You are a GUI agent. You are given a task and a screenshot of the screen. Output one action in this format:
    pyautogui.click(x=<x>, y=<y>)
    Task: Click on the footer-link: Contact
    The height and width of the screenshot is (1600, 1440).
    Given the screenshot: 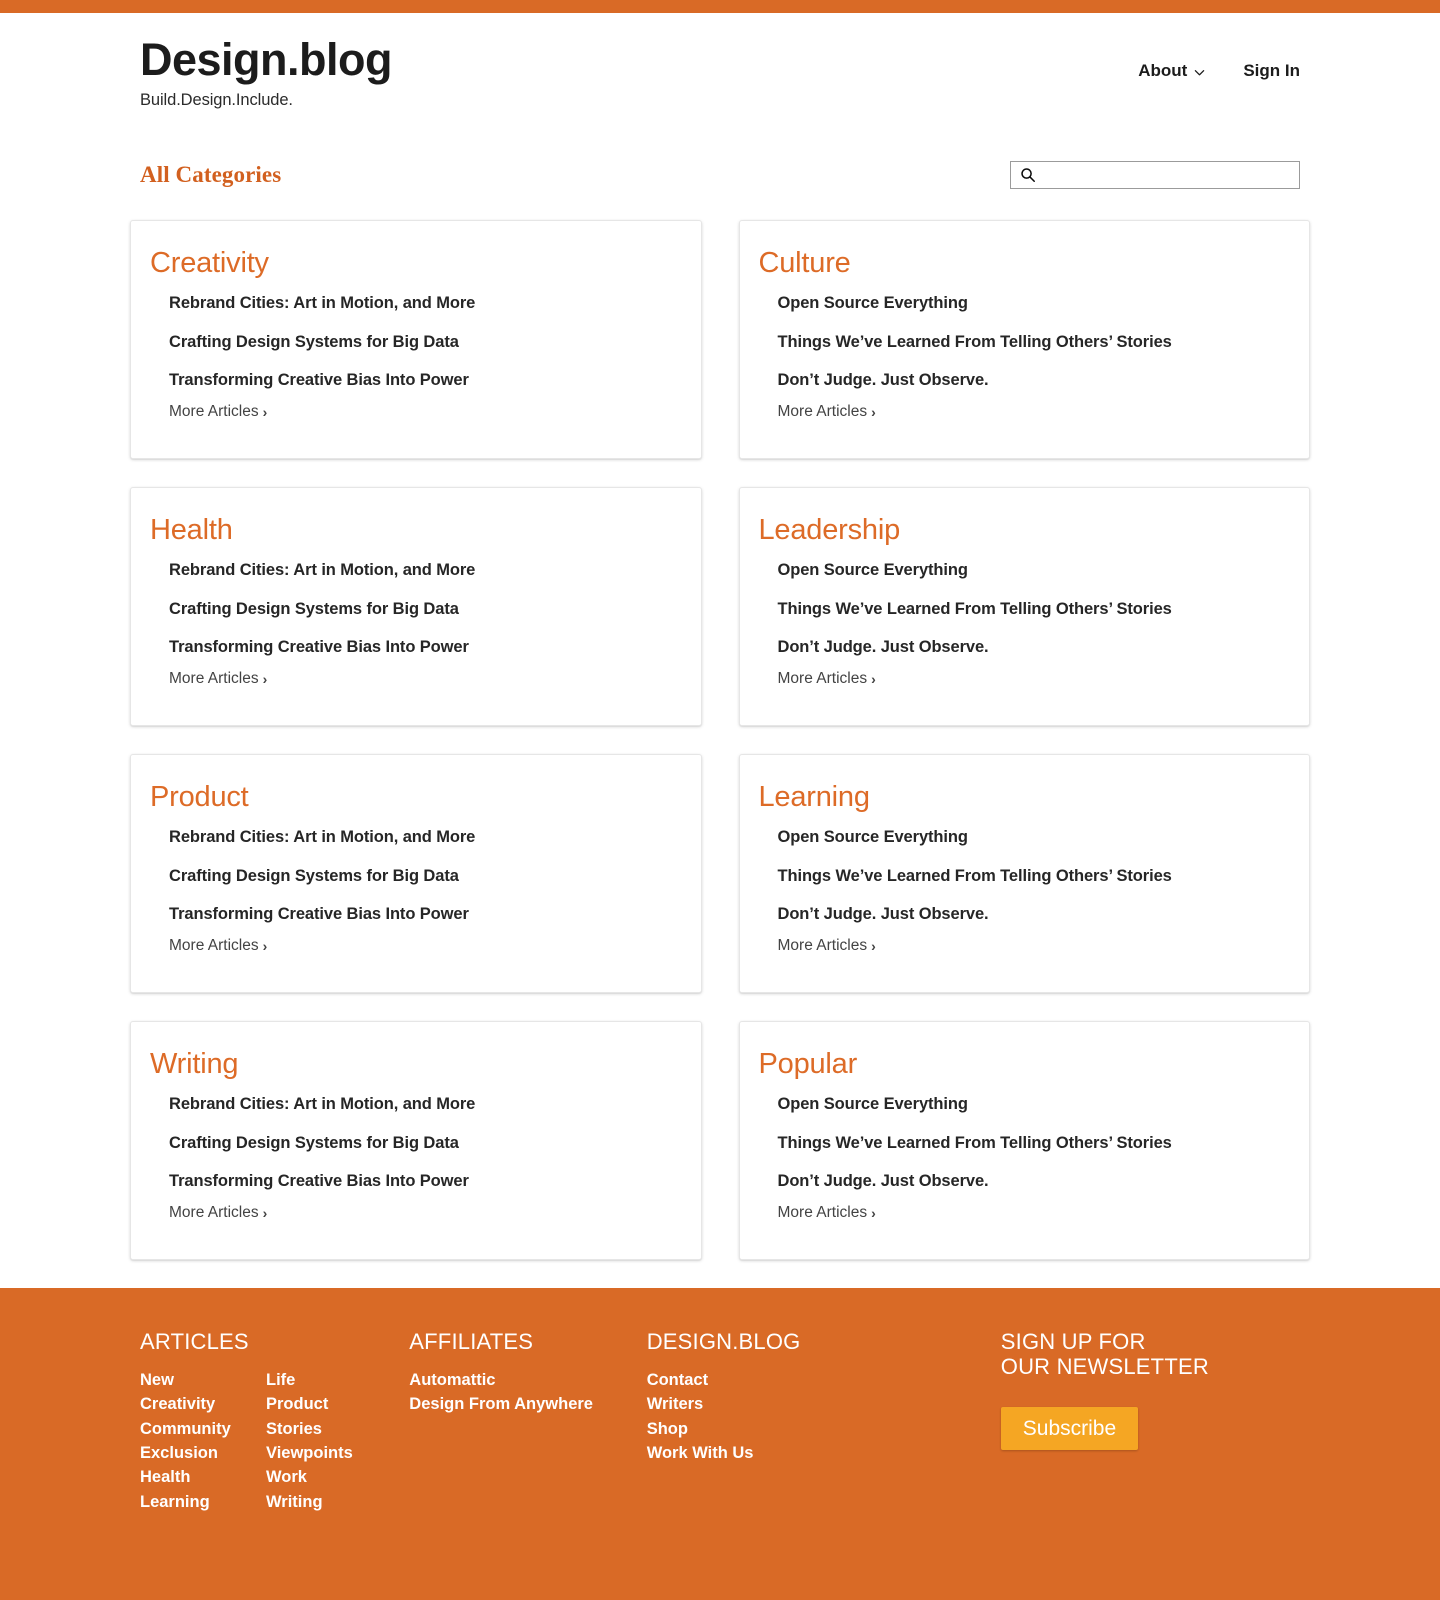 What is the action you would take?
    pyautogui.click(x=824, y=1380)
    